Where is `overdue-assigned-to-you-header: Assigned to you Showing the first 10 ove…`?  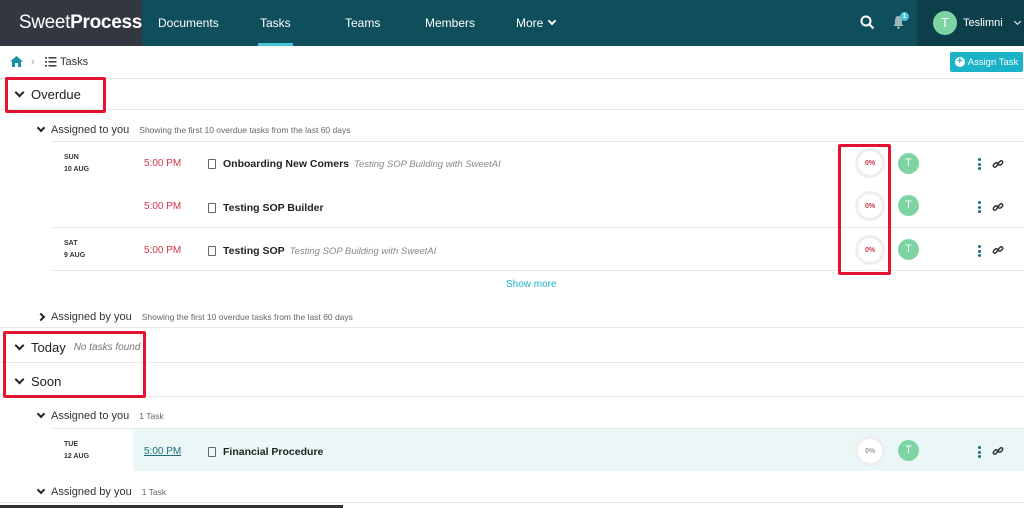
overdue-assigned-to-you-header: Assigned to you Showing the first 10 ove… is located at coordinates (512, 130).